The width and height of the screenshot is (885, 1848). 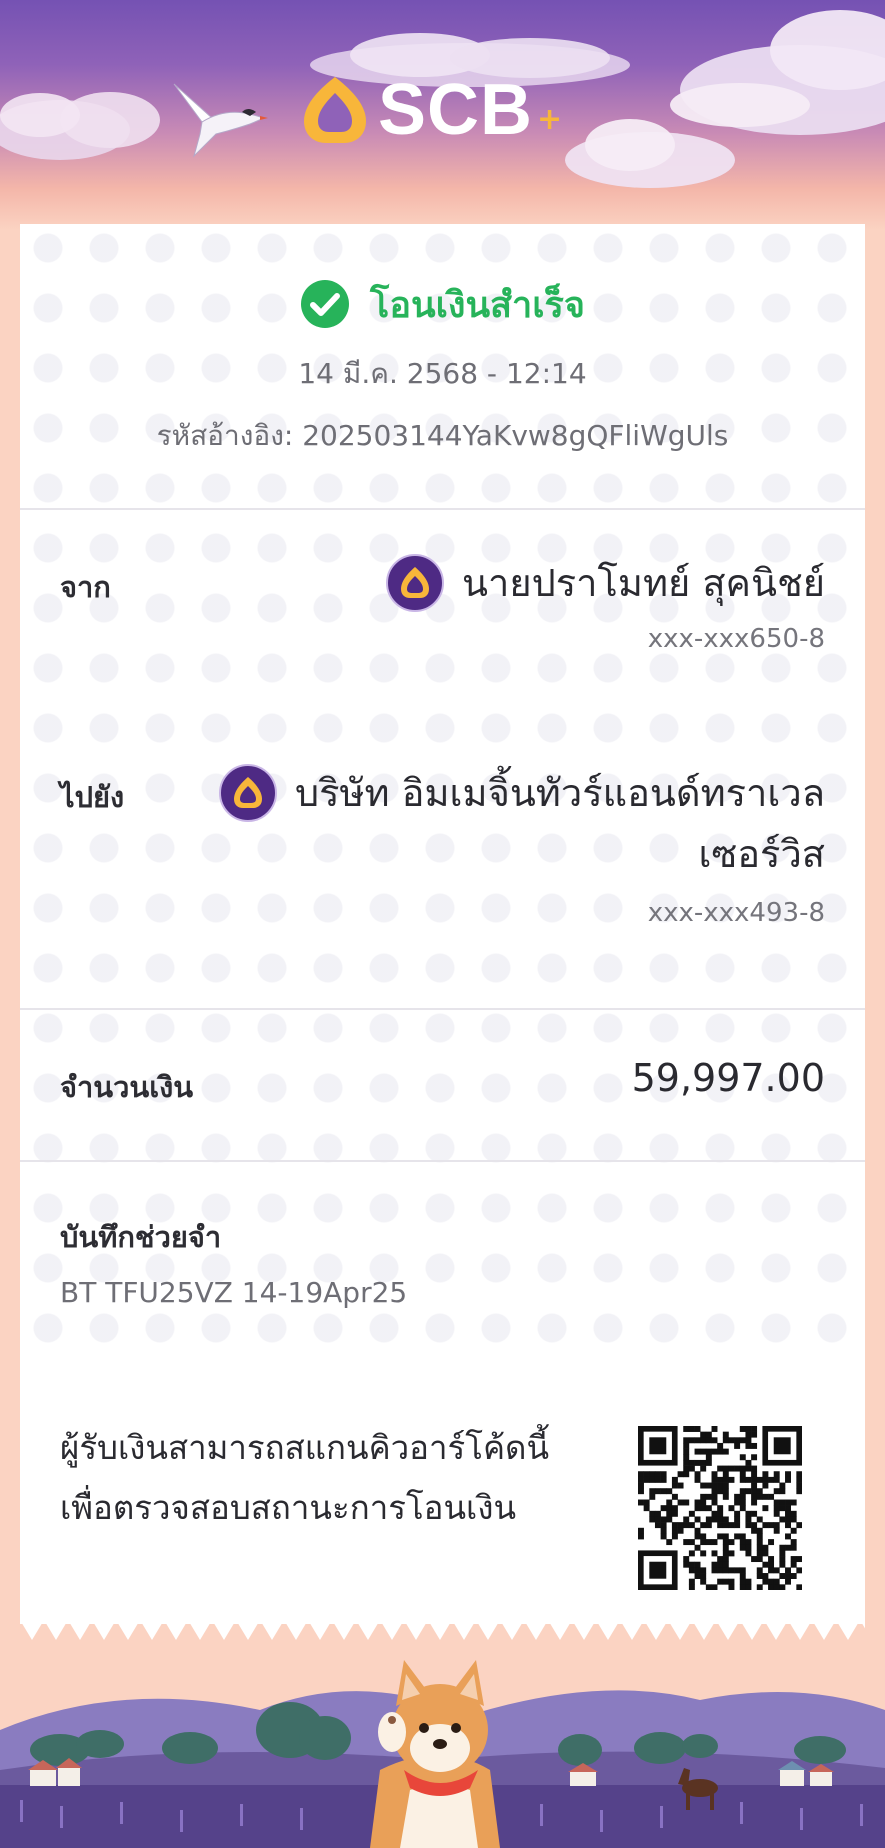 I want to click on brand-plus: +, so click(x=550, y=119).